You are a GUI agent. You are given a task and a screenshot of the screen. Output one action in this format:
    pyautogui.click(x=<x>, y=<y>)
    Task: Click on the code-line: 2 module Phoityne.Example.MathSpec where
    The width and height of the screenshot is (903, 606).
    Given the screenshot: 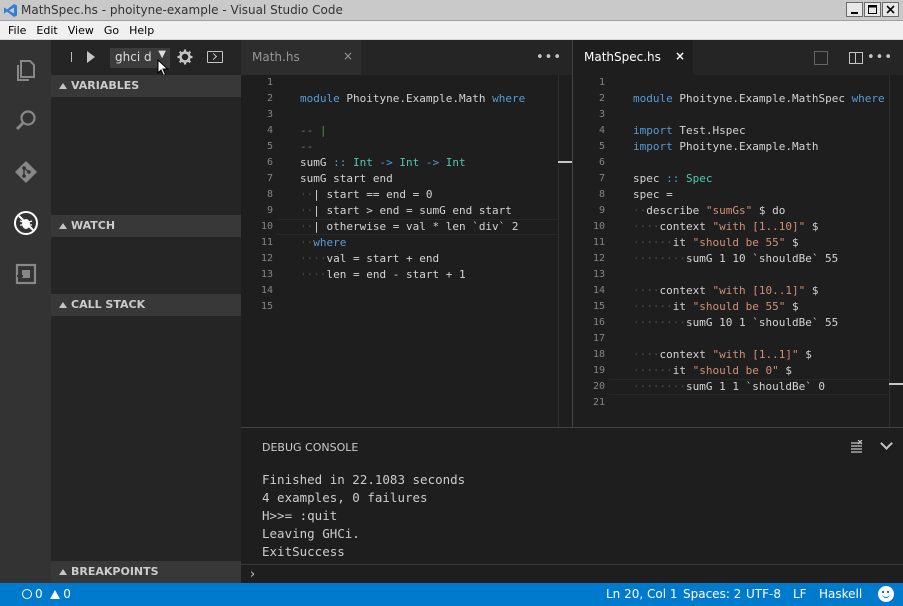 What is the action you would take?
    pyautogui.click(x=738, y=99)
    